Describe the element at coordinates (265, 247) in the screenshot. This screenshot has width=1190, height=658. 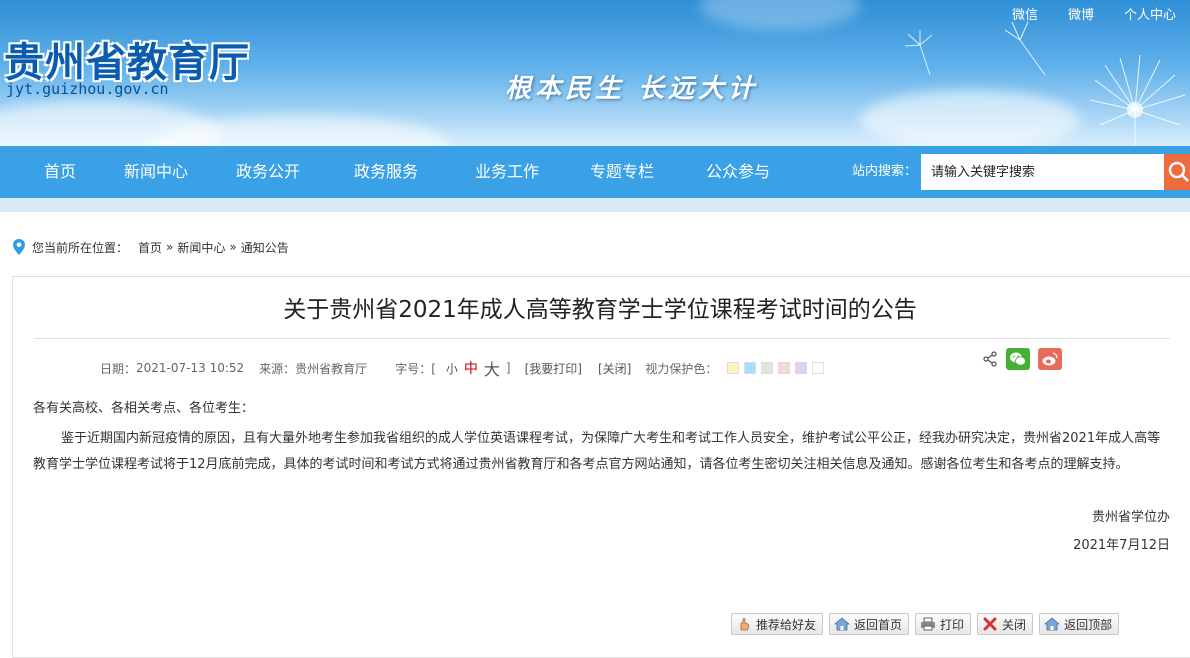
I see `breadcrumb-notices: 通知公告` at that location.